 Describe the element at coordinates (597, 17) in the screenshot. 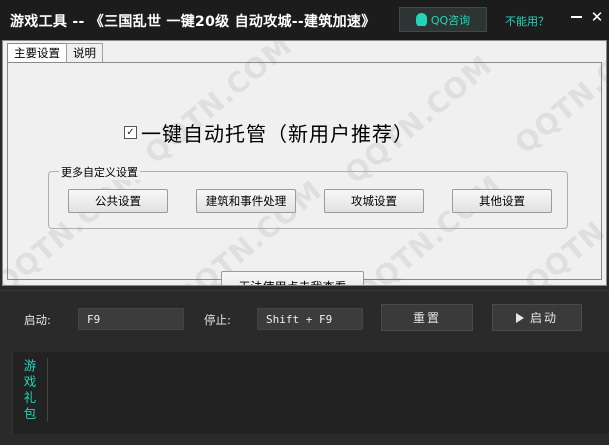

I see `close-icon: ✕` at that location.